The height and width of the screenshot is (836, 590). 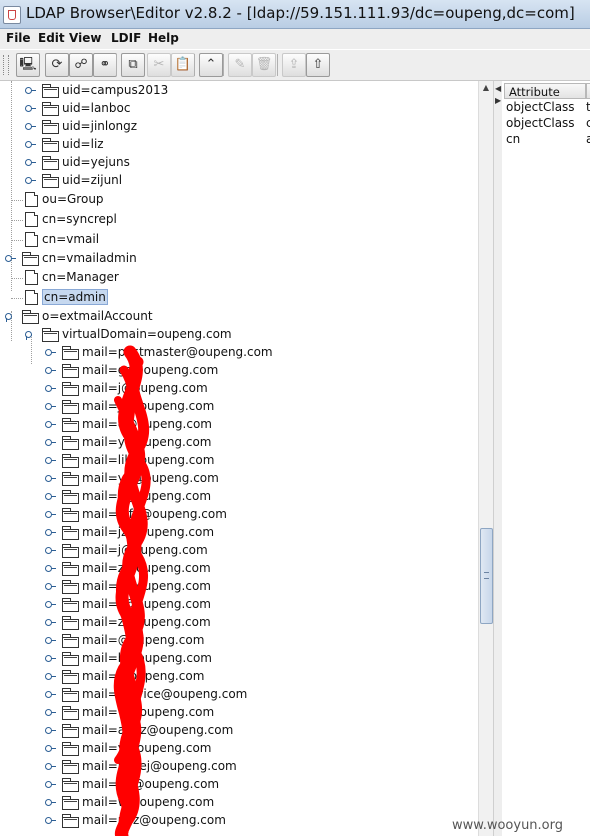 I want to click on toolbar-grip, so click(x=6, y=65).